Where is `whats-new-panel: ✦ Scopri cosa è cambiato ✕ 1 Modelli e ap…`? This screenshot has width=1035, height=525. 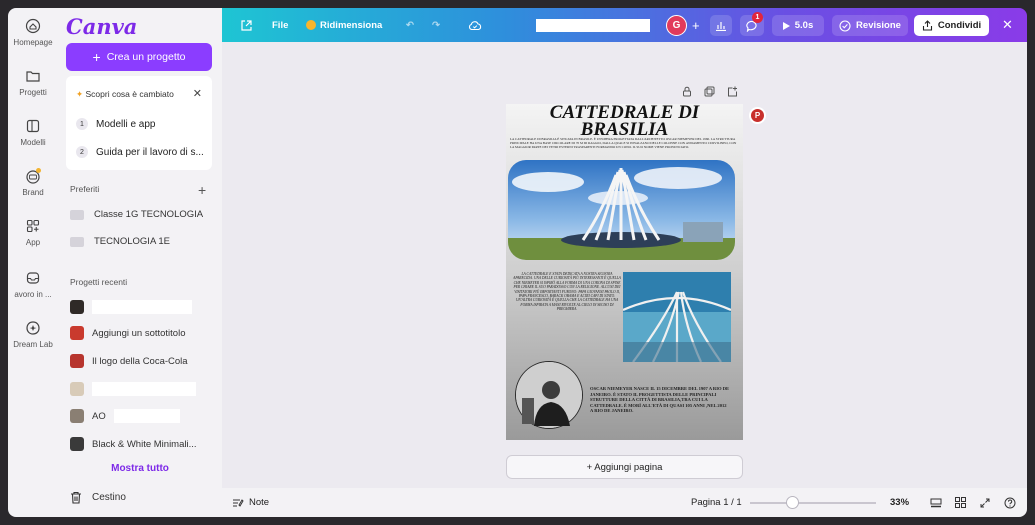
whats-new-panel: ✦ Scopri cosa è cambiato ✕ 1 Modelli e ap… is located at coordinates (139, 123).